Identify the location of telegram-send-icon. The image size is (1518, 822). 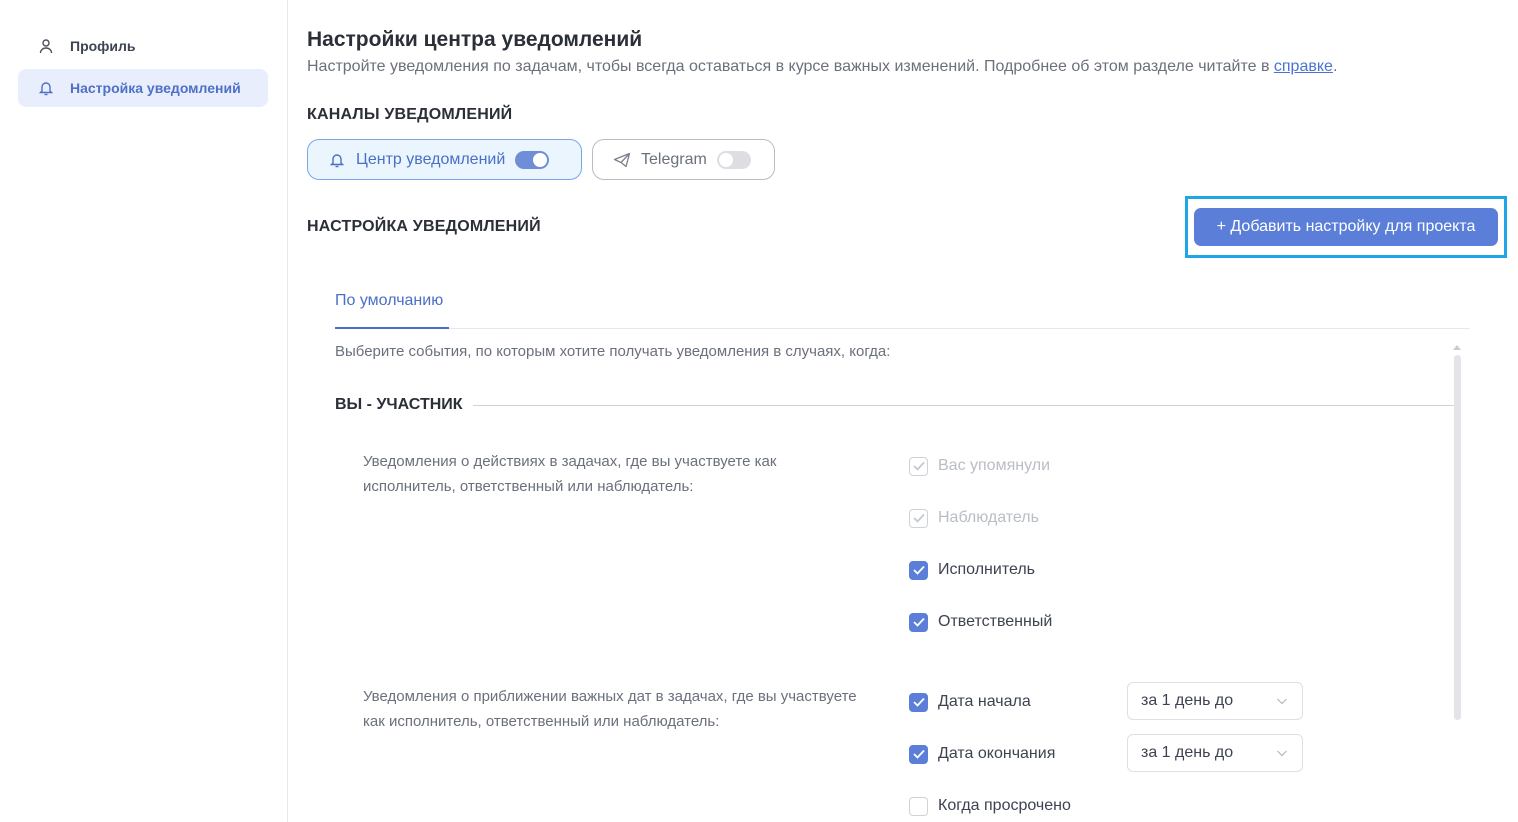
(622, 160).